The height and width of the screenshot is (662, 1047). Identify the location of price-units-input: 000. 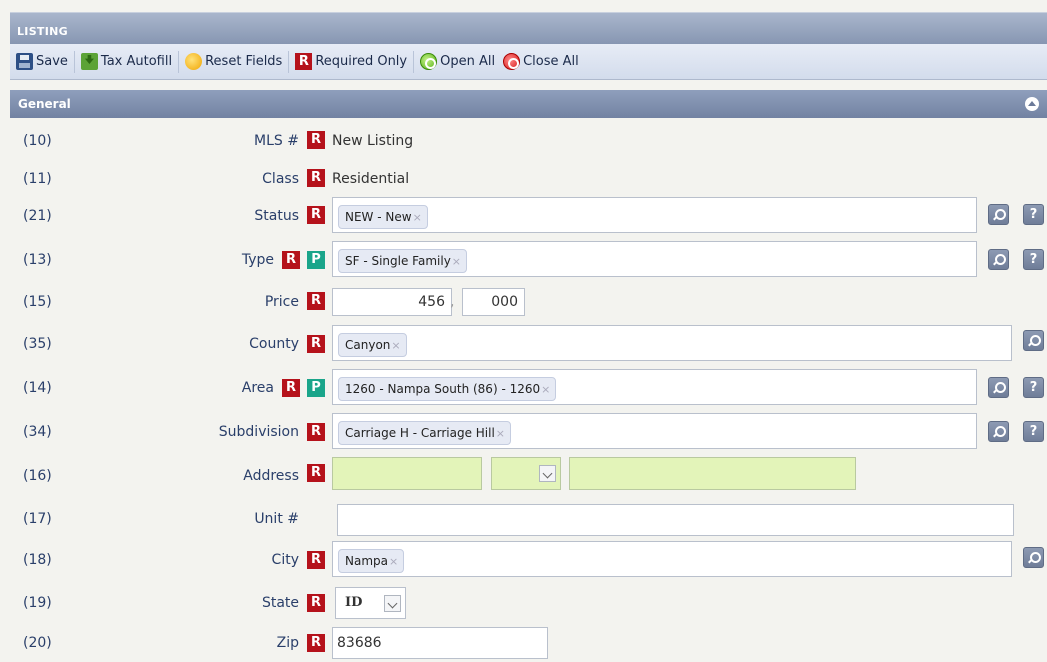
(493, 302).